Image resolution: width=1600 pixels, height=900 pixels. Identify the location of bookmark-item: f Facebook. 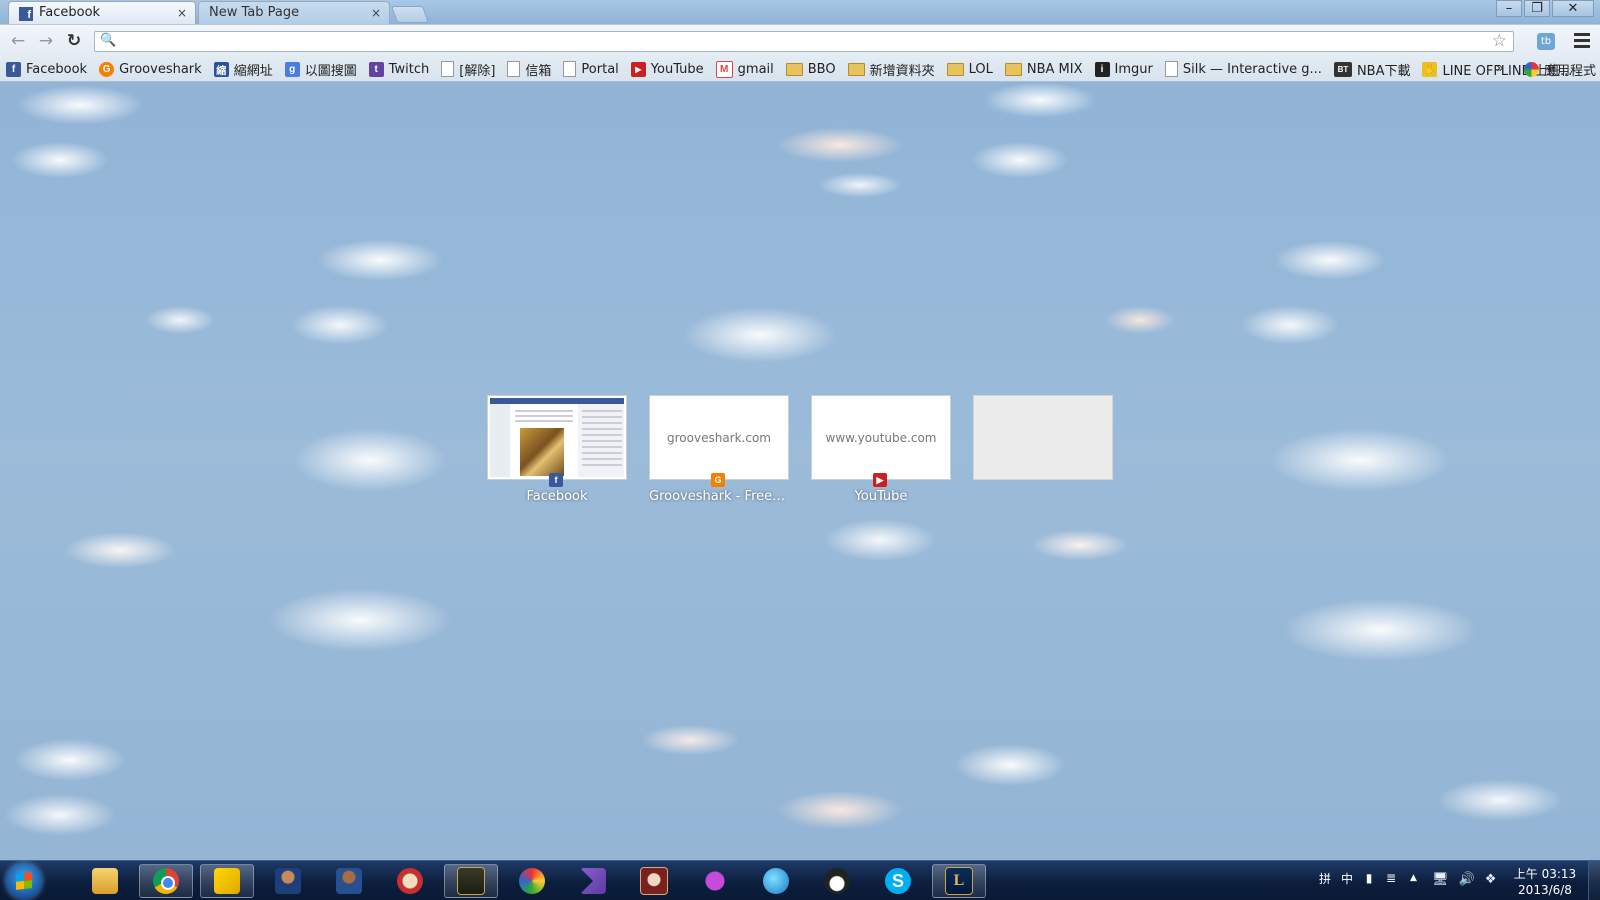
(46, 69).